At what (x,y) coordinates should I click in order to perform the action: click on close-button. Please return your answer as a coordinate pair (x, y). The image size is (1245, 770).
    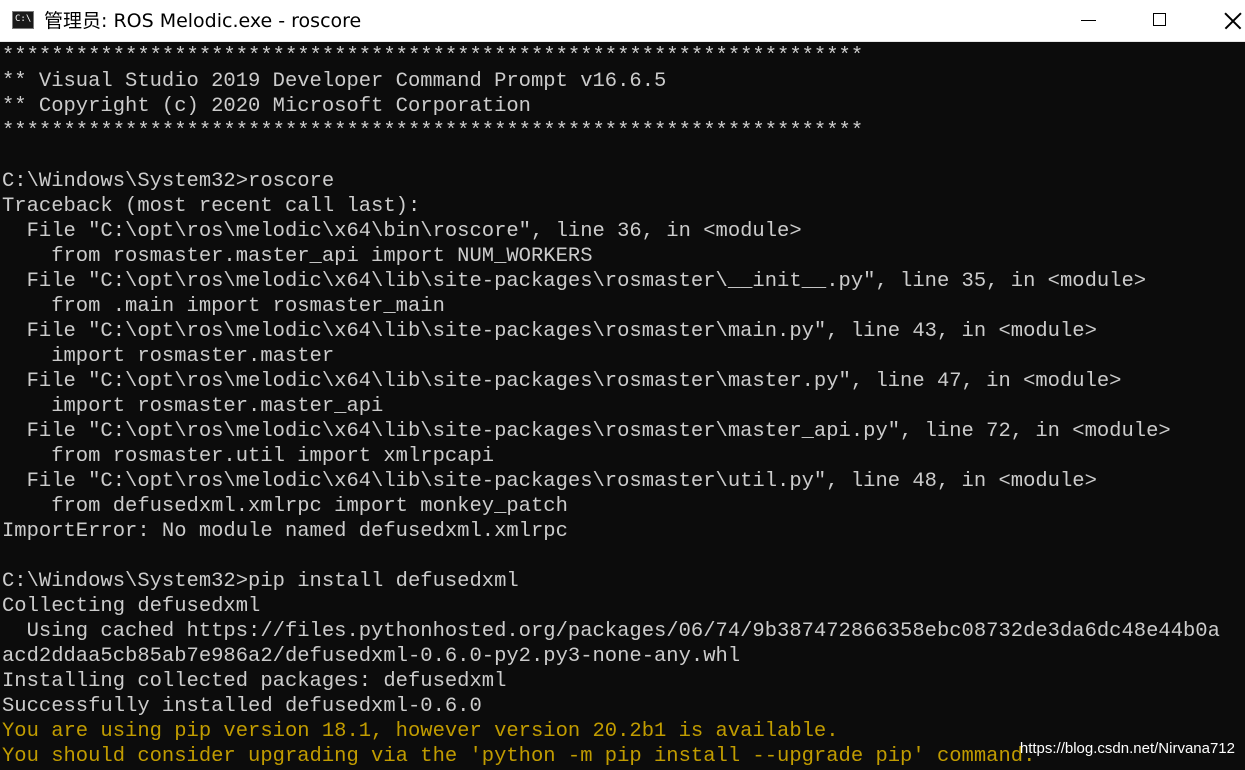
    Looking at the image, I should click on (1220, 20).